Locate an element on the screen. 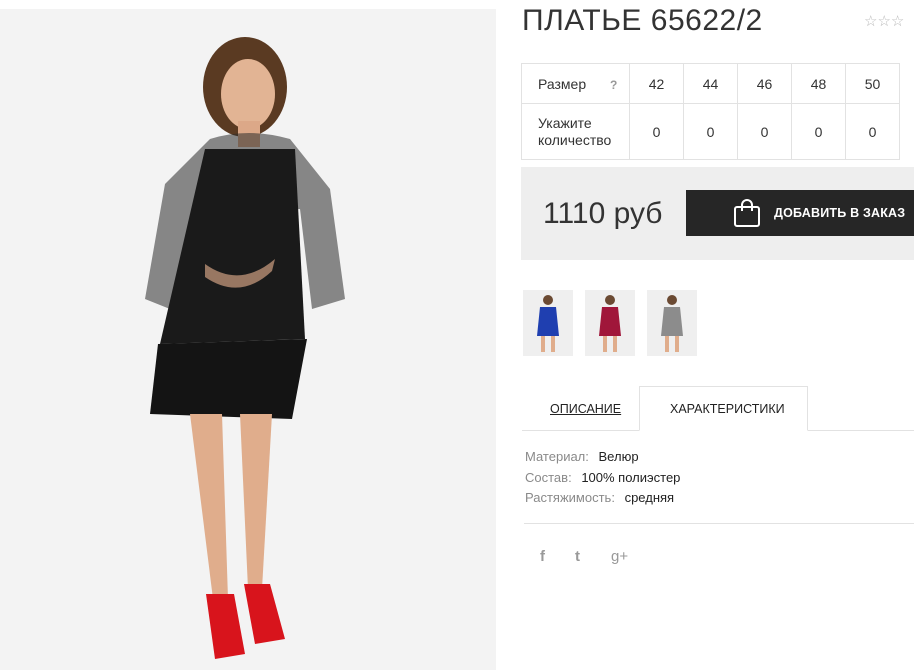 The image size is (914, 670). quantity-input-50: 0 is located at coordinates (872, 131).